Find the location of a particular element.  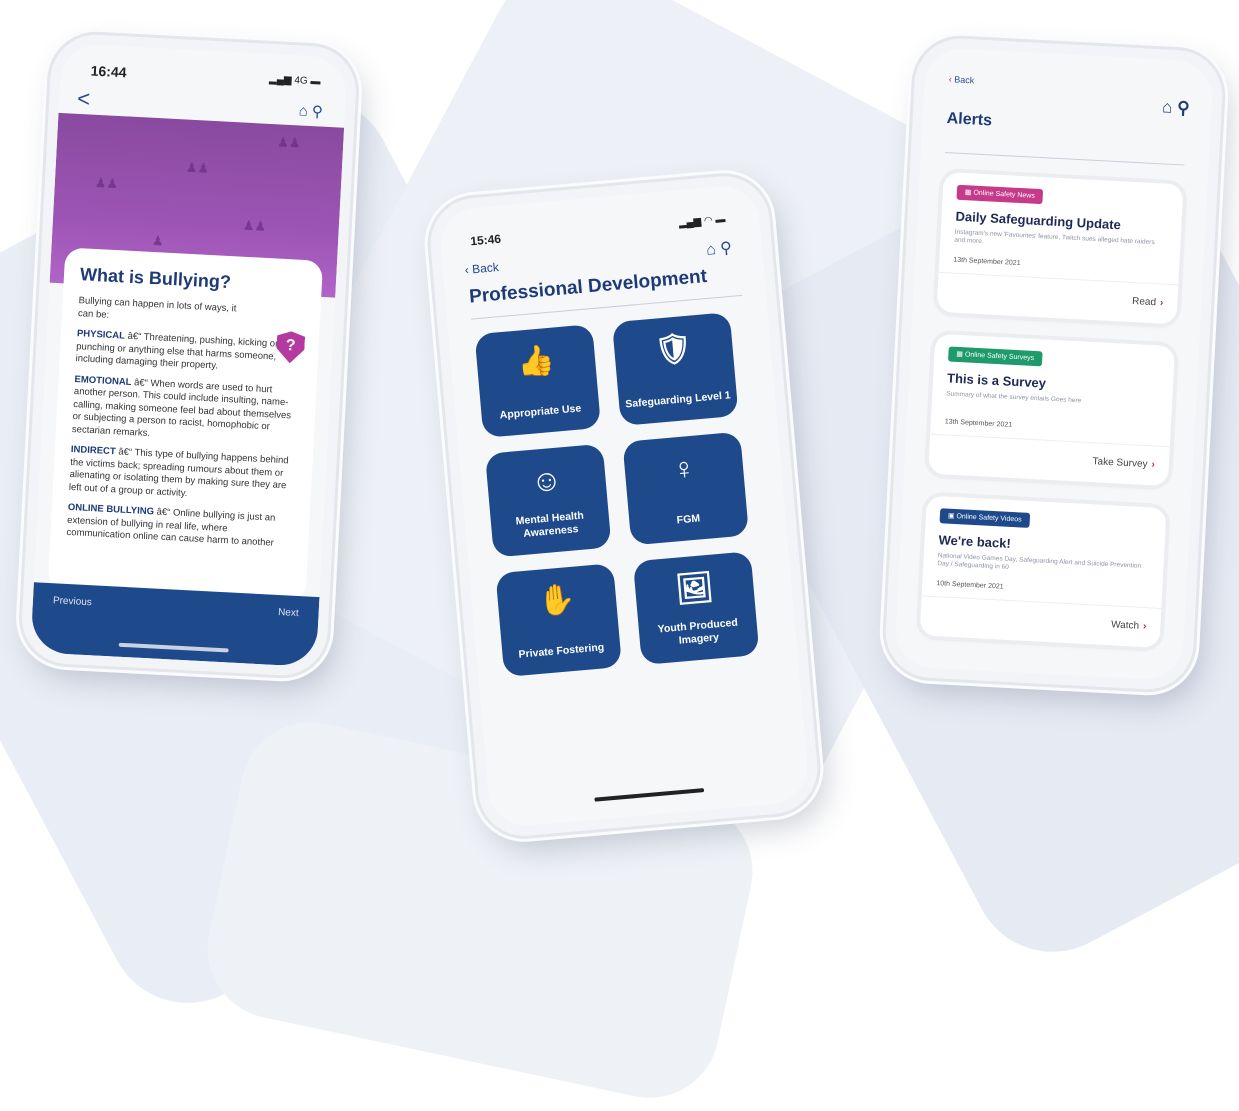

category-badge: ▦ Online Safety News is located at coordinates (1000, 194).